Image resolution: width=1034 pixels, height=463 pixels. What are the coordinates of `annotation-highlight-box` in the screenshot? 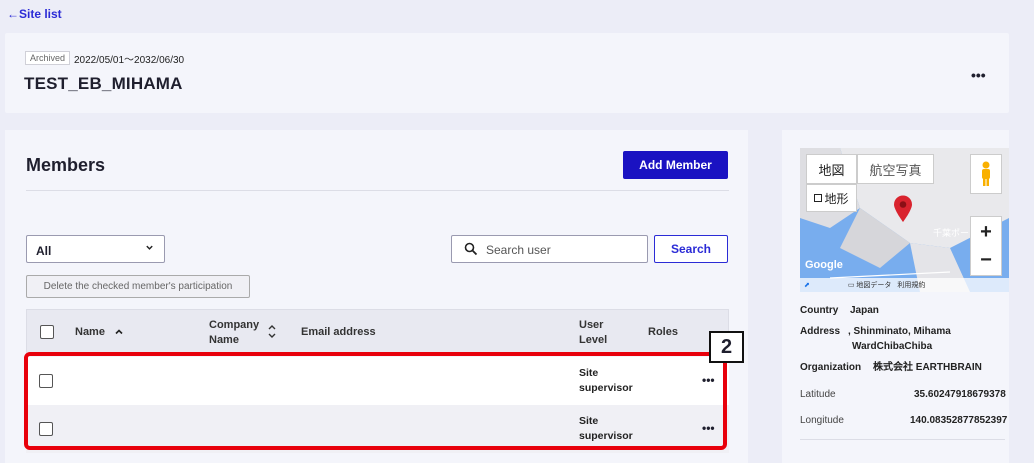 It's located at (375, 401).